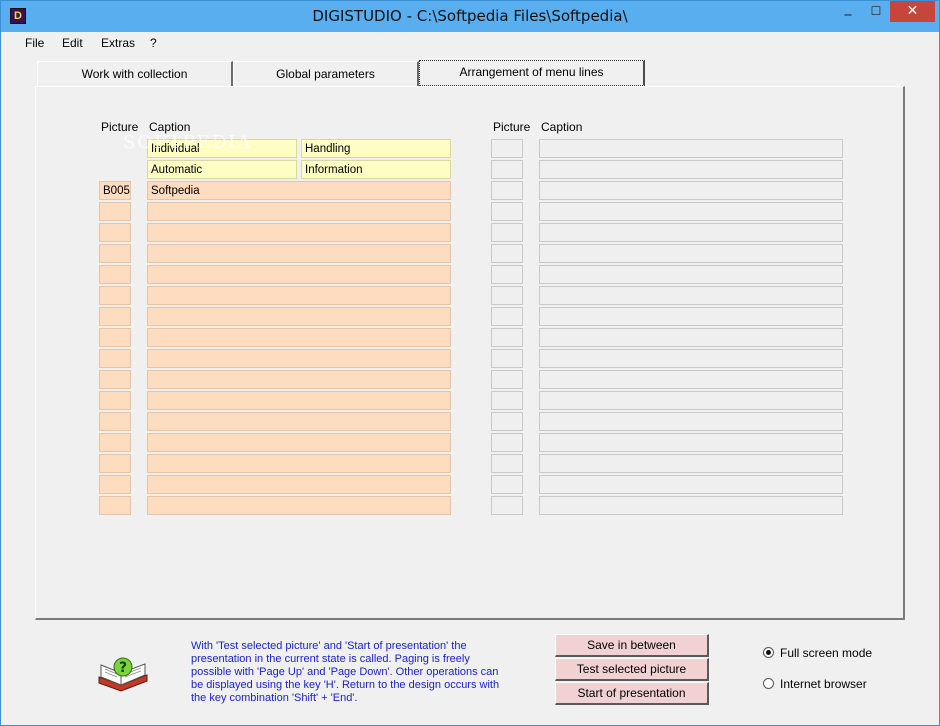 Image resolution: width=940 pixels, height=726 pixels. Describe the element at coordinates (115, 190) in the screenshot. I see `left-picture-cell: B005` at that location.